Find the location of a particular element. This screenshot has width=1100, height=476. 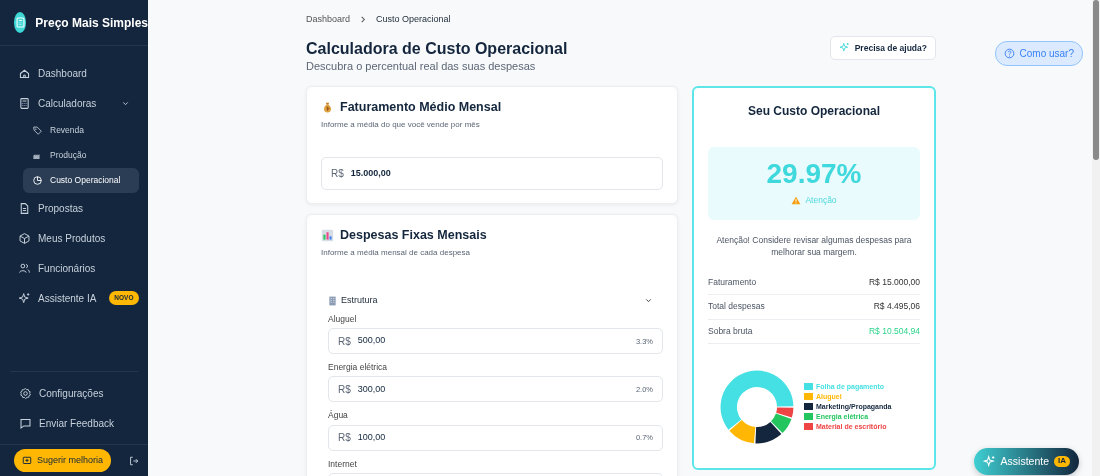

bar-chart-icon is located at coordinates (327, 236).